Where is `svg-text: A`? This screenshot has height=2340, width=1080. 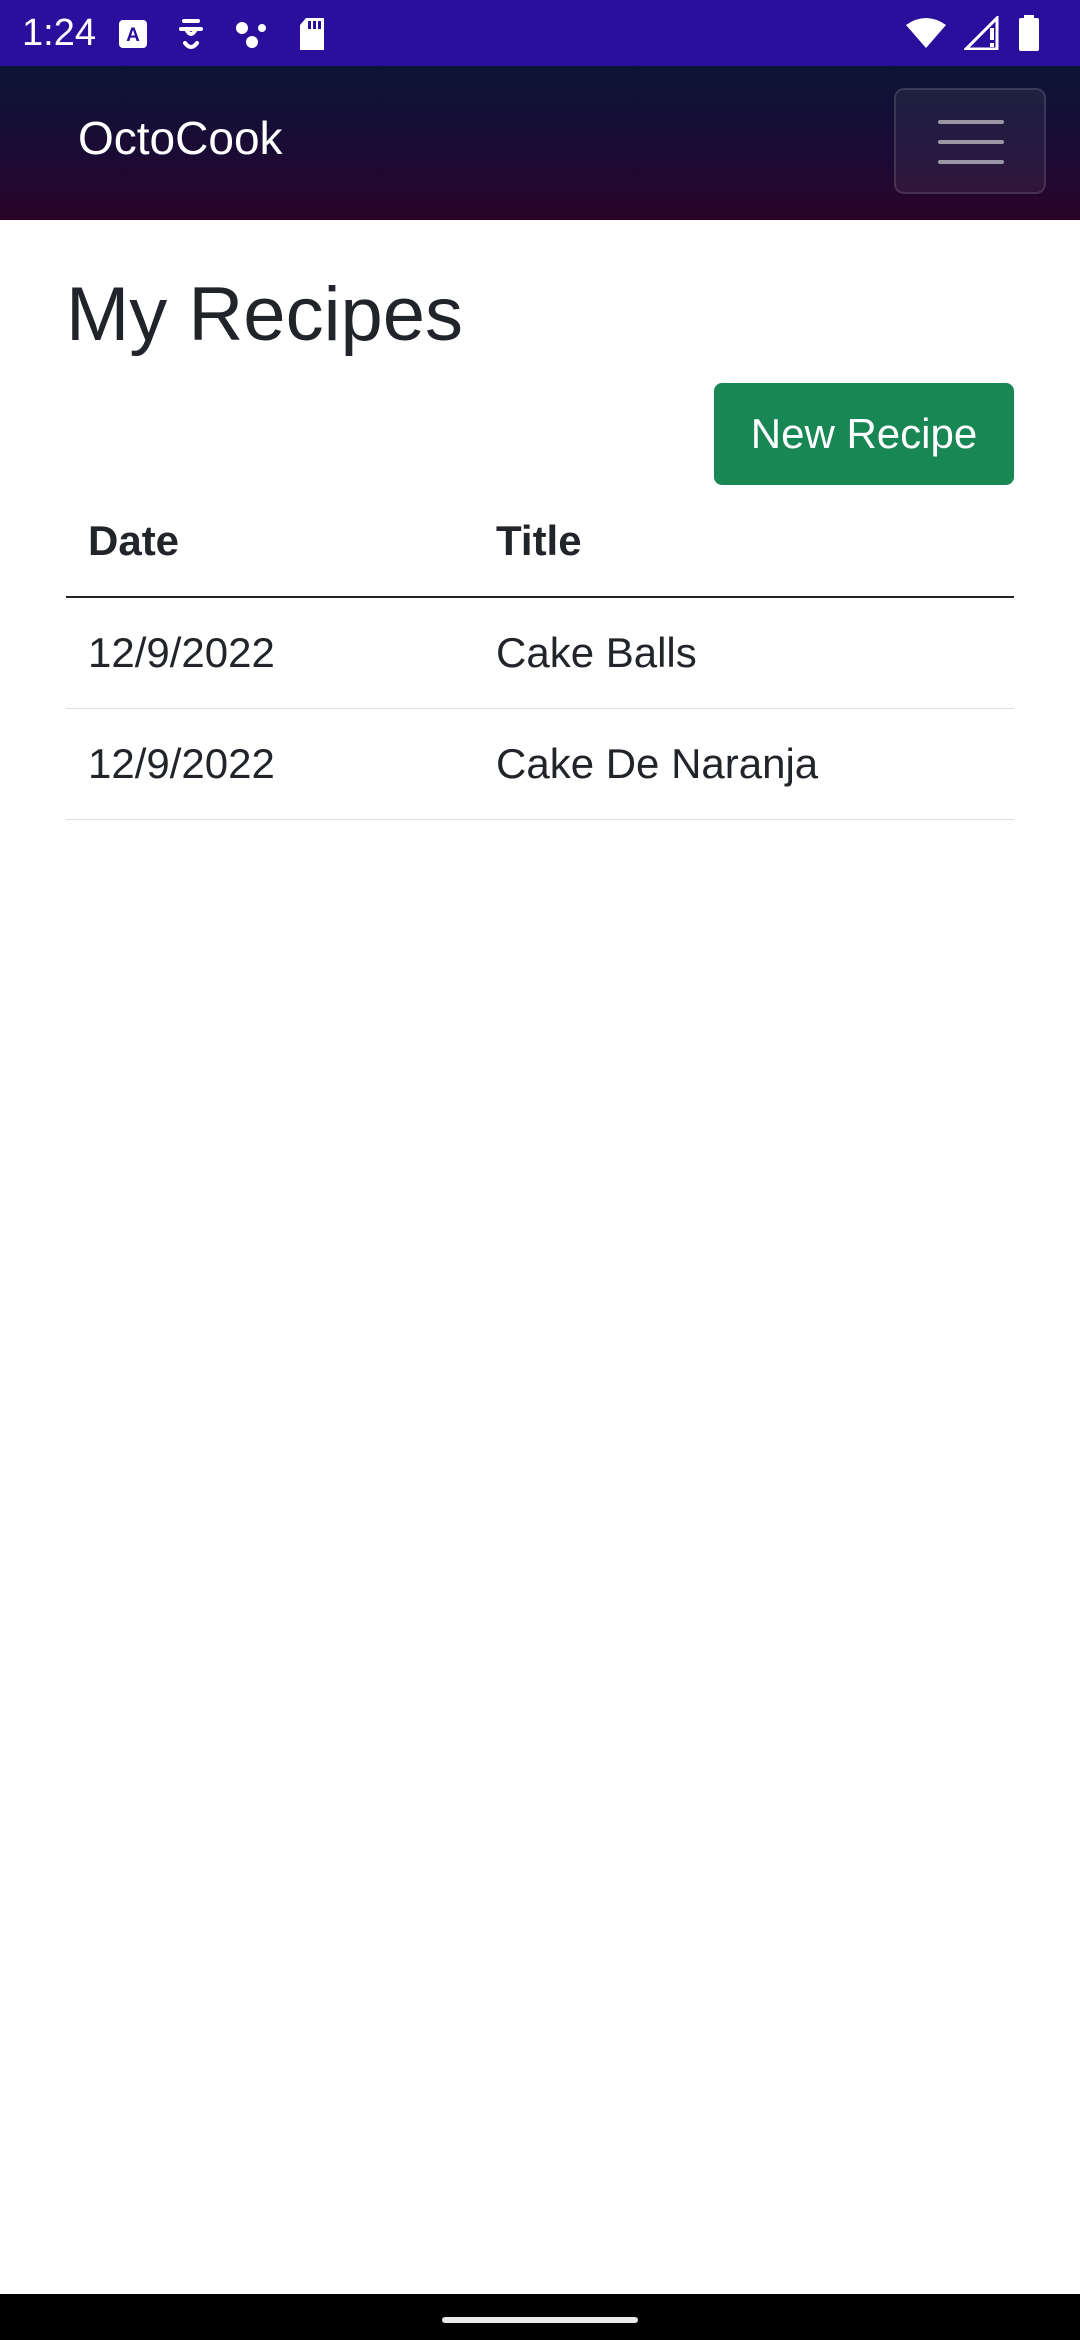
svg-text: A is located at coordinates (133, 35).